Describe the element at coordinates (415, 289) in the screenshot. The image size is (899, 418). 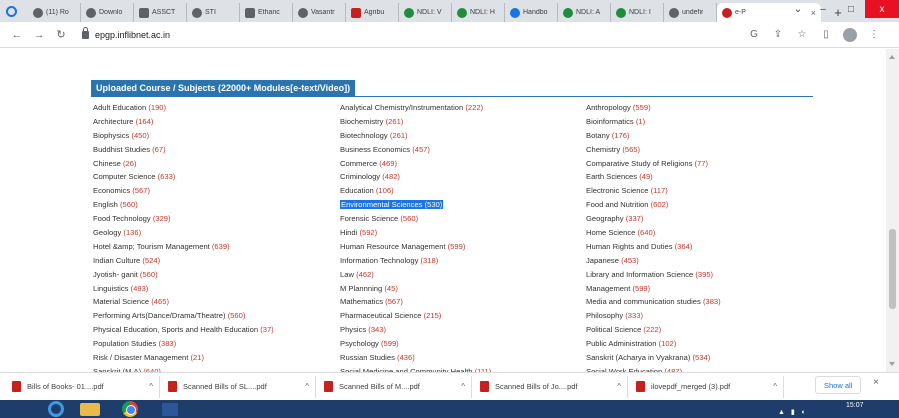
I see `subject-link: M Plannning (45)` at that location.